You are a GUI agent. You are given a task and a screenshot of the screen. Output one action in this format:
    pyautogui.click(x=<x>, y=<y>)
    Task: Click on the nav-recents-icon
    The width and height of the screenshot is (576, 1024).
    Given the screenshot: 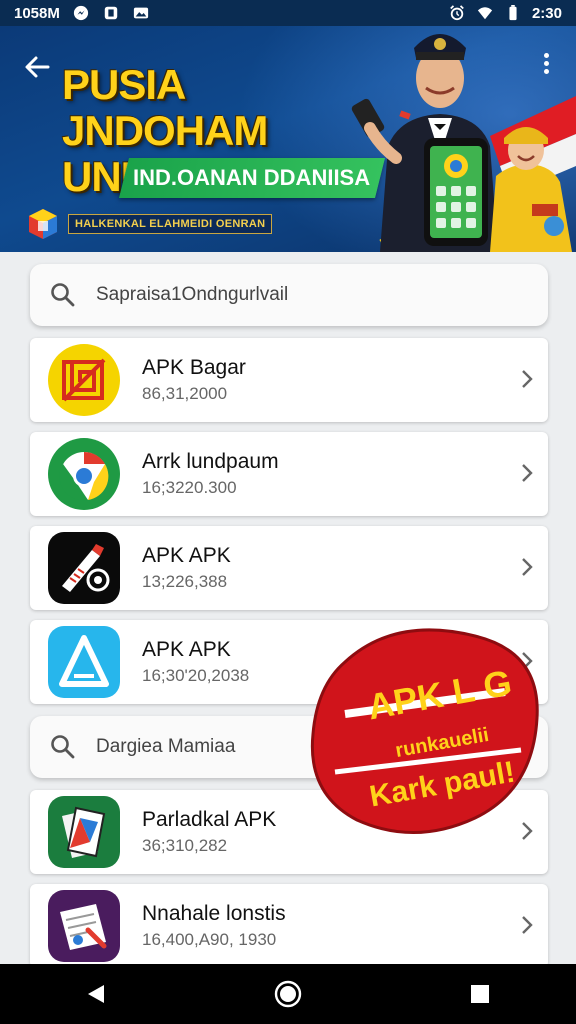 What is the action you would take?
    pyautogui.click(x=480, y=994)
    